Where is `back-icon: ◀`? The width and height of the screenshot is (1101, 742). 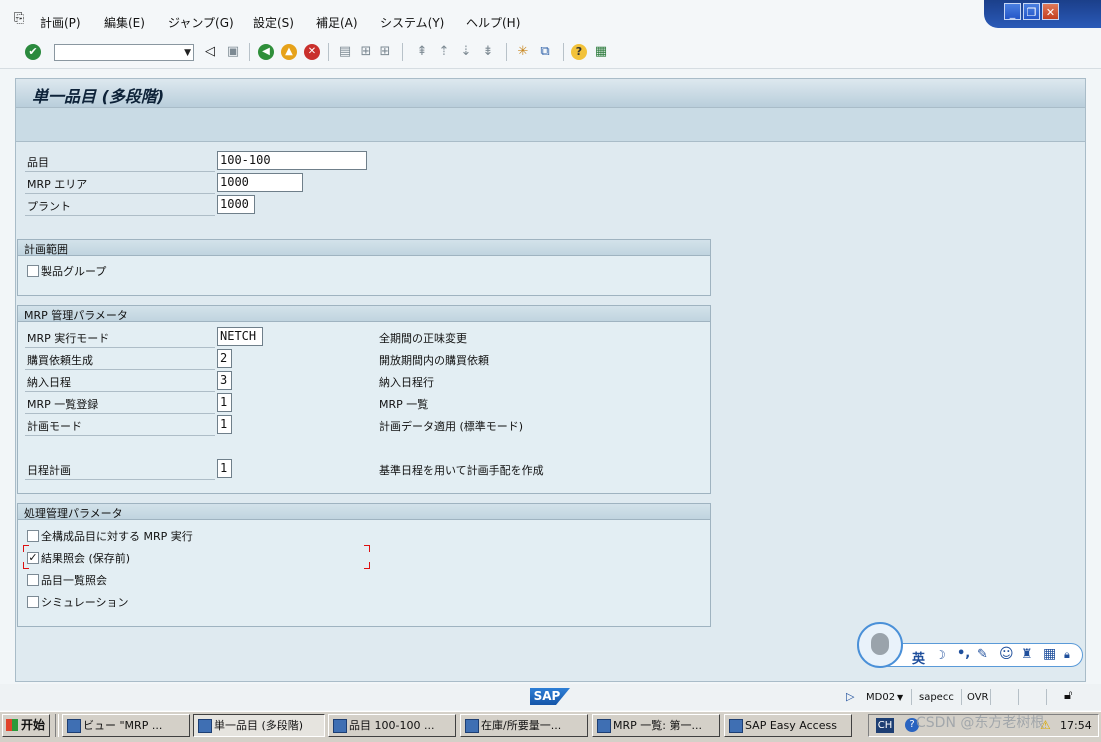
back-icon: ◀ is located at coordinates (266, 52).